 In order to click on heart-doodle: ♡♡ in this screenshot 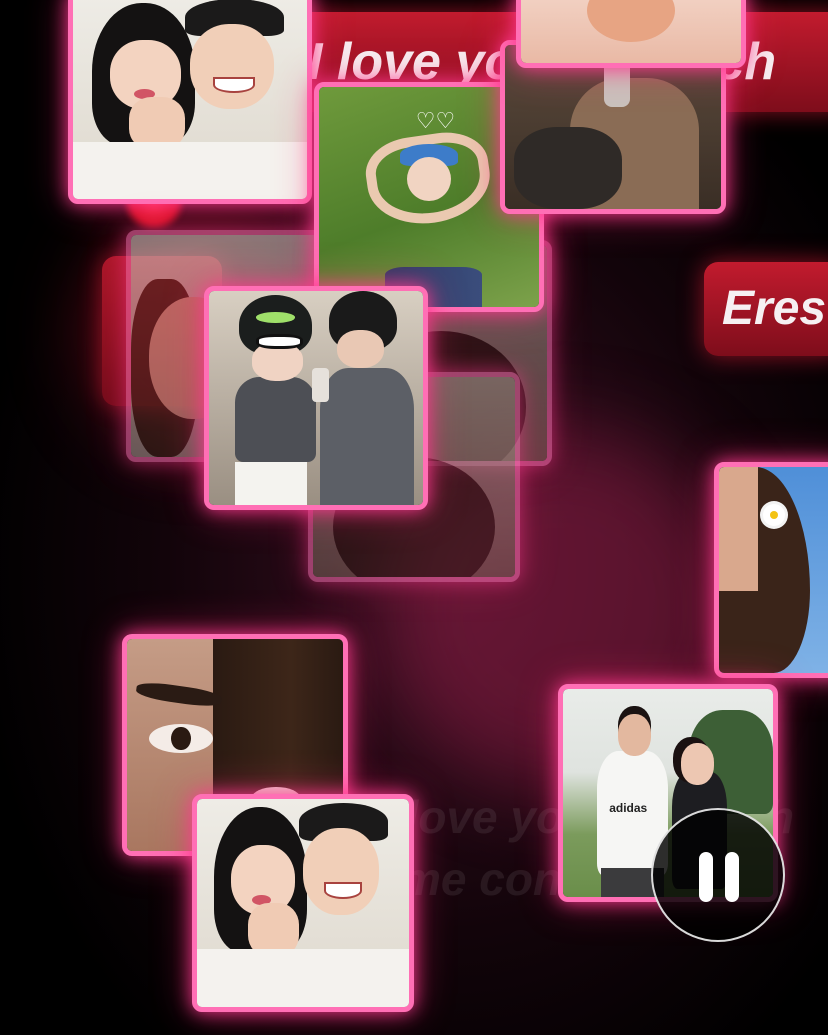, I will do `click(435, 121)`.